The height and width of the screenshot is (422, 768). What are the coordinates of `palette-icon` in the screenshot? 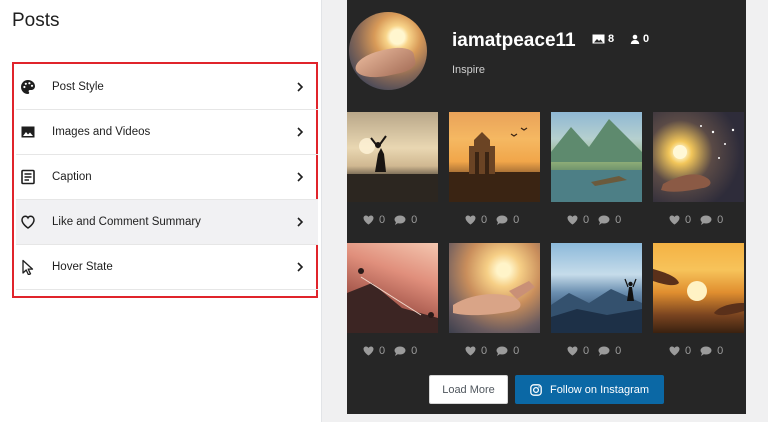 It's located at (28, 87).